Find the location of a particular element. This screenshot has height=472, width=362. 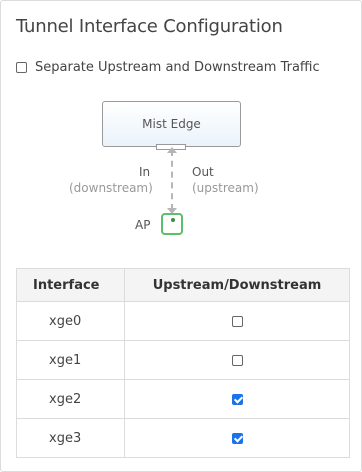

table-row: xge1 is located at coordinates (183, 360).